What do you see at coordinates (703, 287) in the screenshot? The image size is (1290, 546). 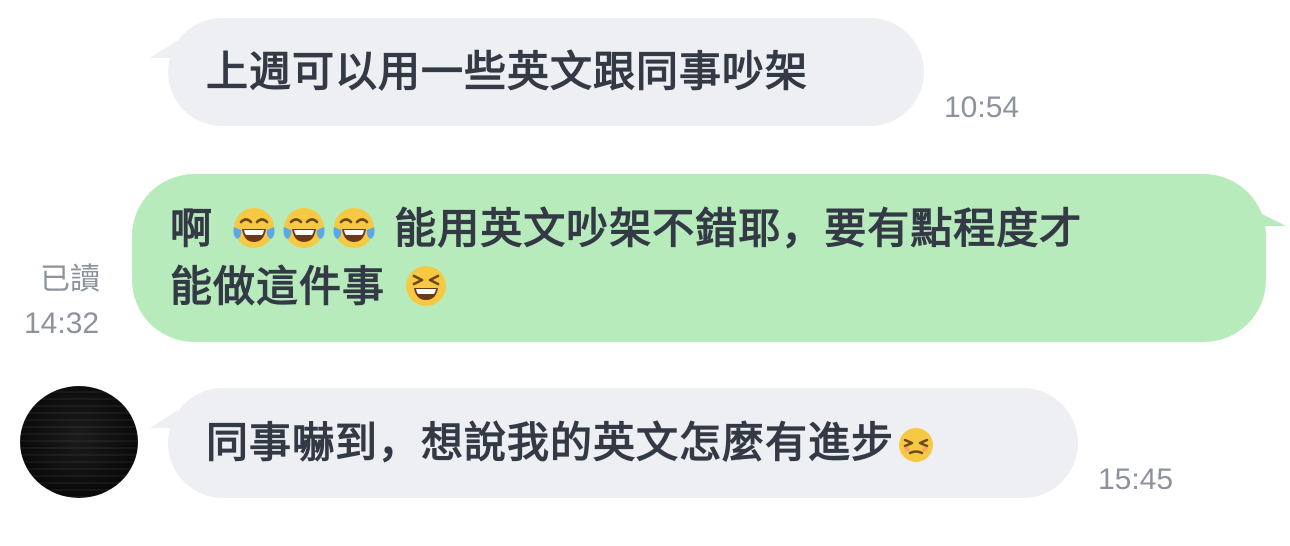 I see `message-line: 能做這件事` at bounding box center [703, 287].